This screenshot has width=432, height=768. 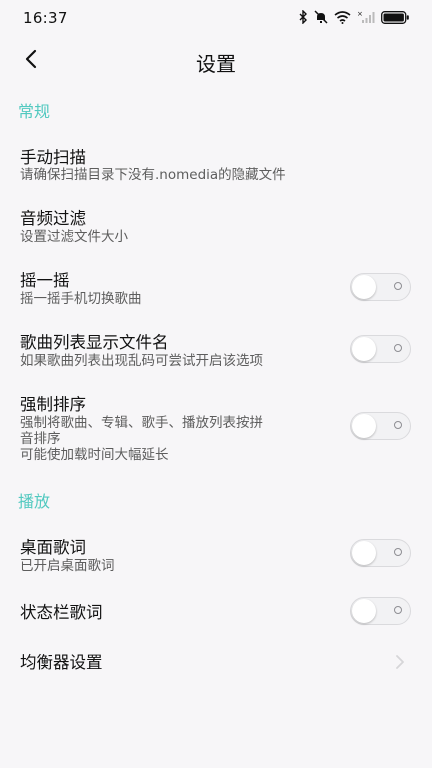 What do you see at coordinates (380, 426) in the screenshot?
I see `force-sort-toggle` at bounding box center [380, 426].